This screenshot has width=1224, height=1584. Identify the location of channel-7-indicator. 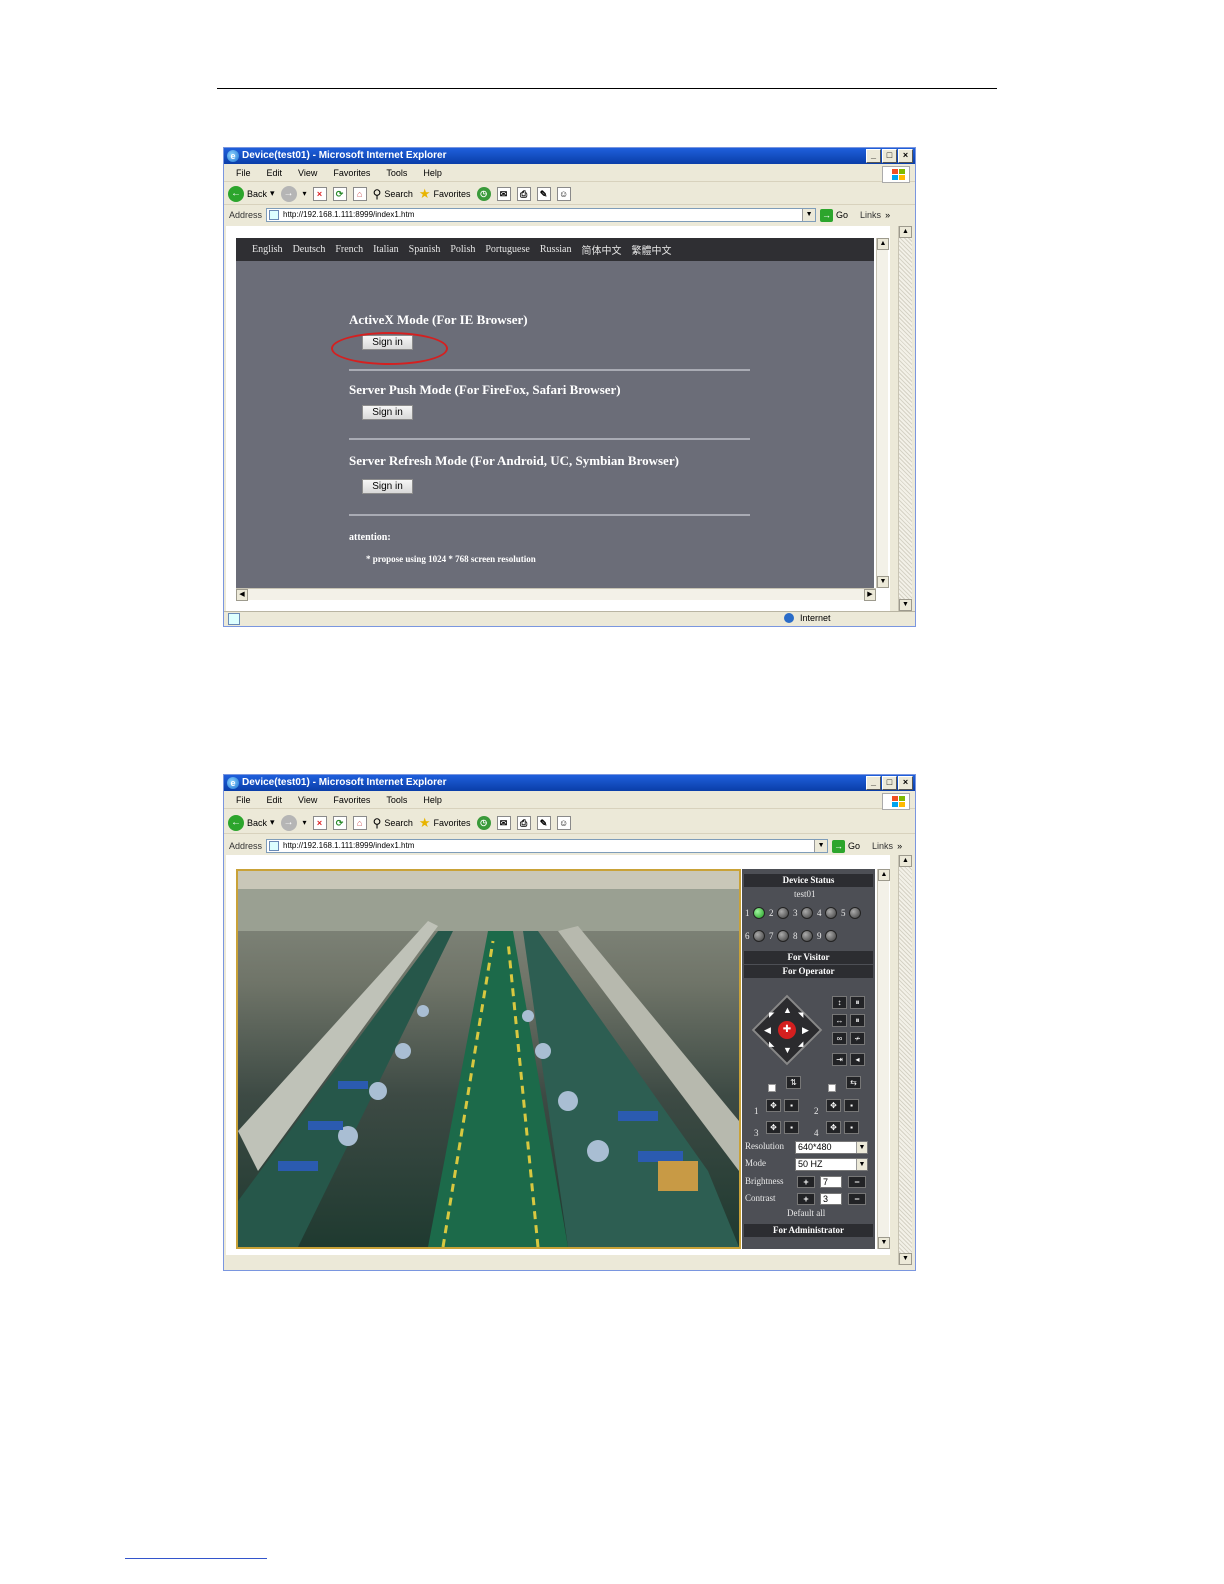
(783, 936).